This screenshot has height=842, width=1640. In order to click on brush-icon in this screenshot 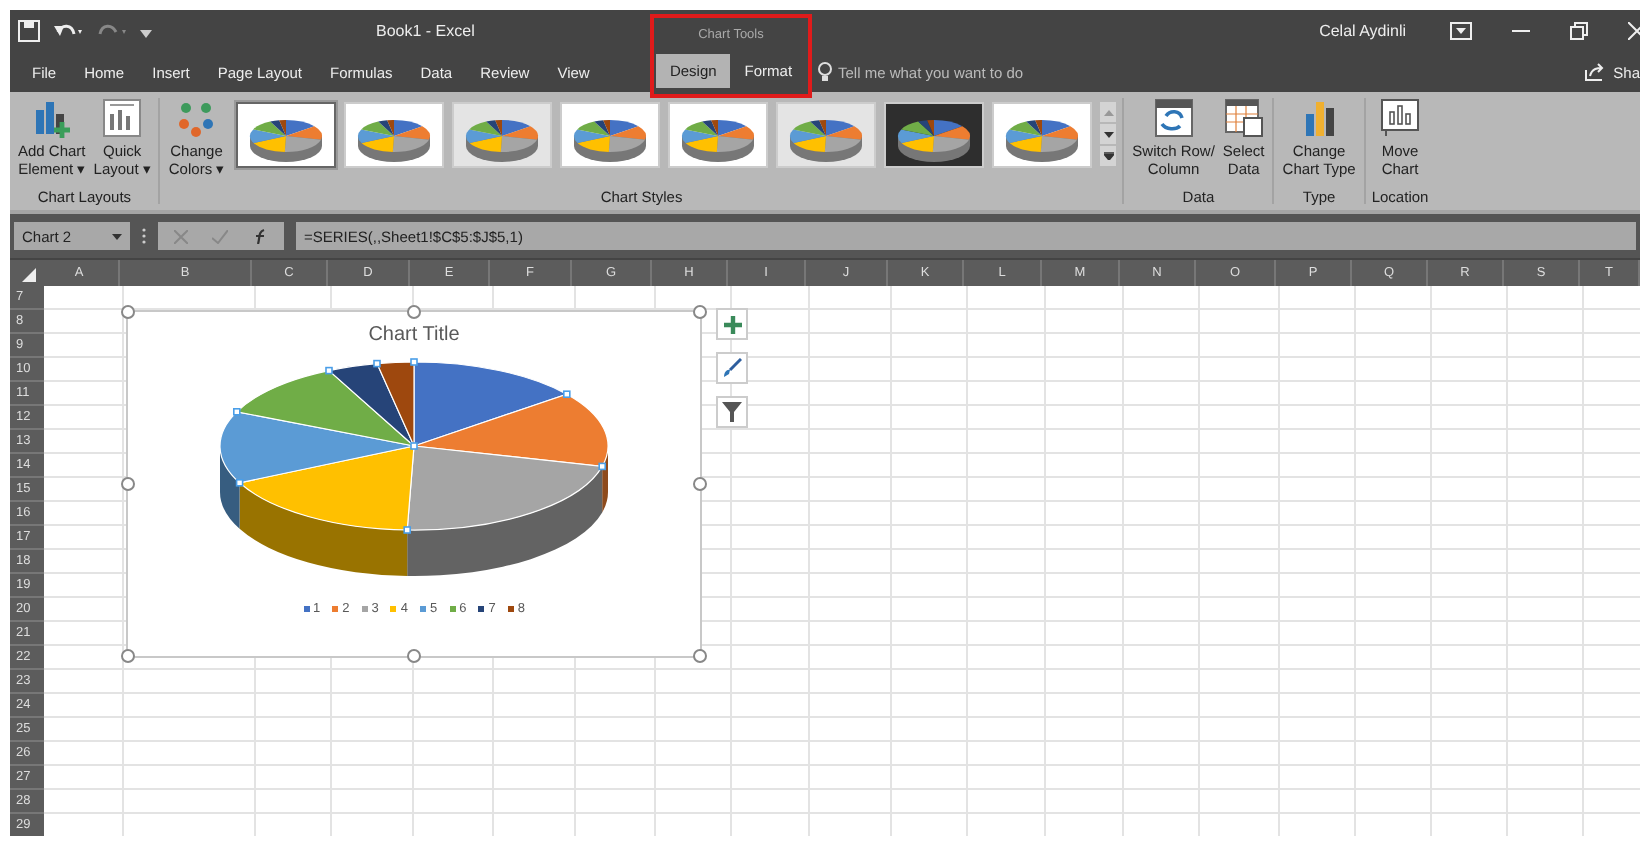, I will do `click(732, 368)`.